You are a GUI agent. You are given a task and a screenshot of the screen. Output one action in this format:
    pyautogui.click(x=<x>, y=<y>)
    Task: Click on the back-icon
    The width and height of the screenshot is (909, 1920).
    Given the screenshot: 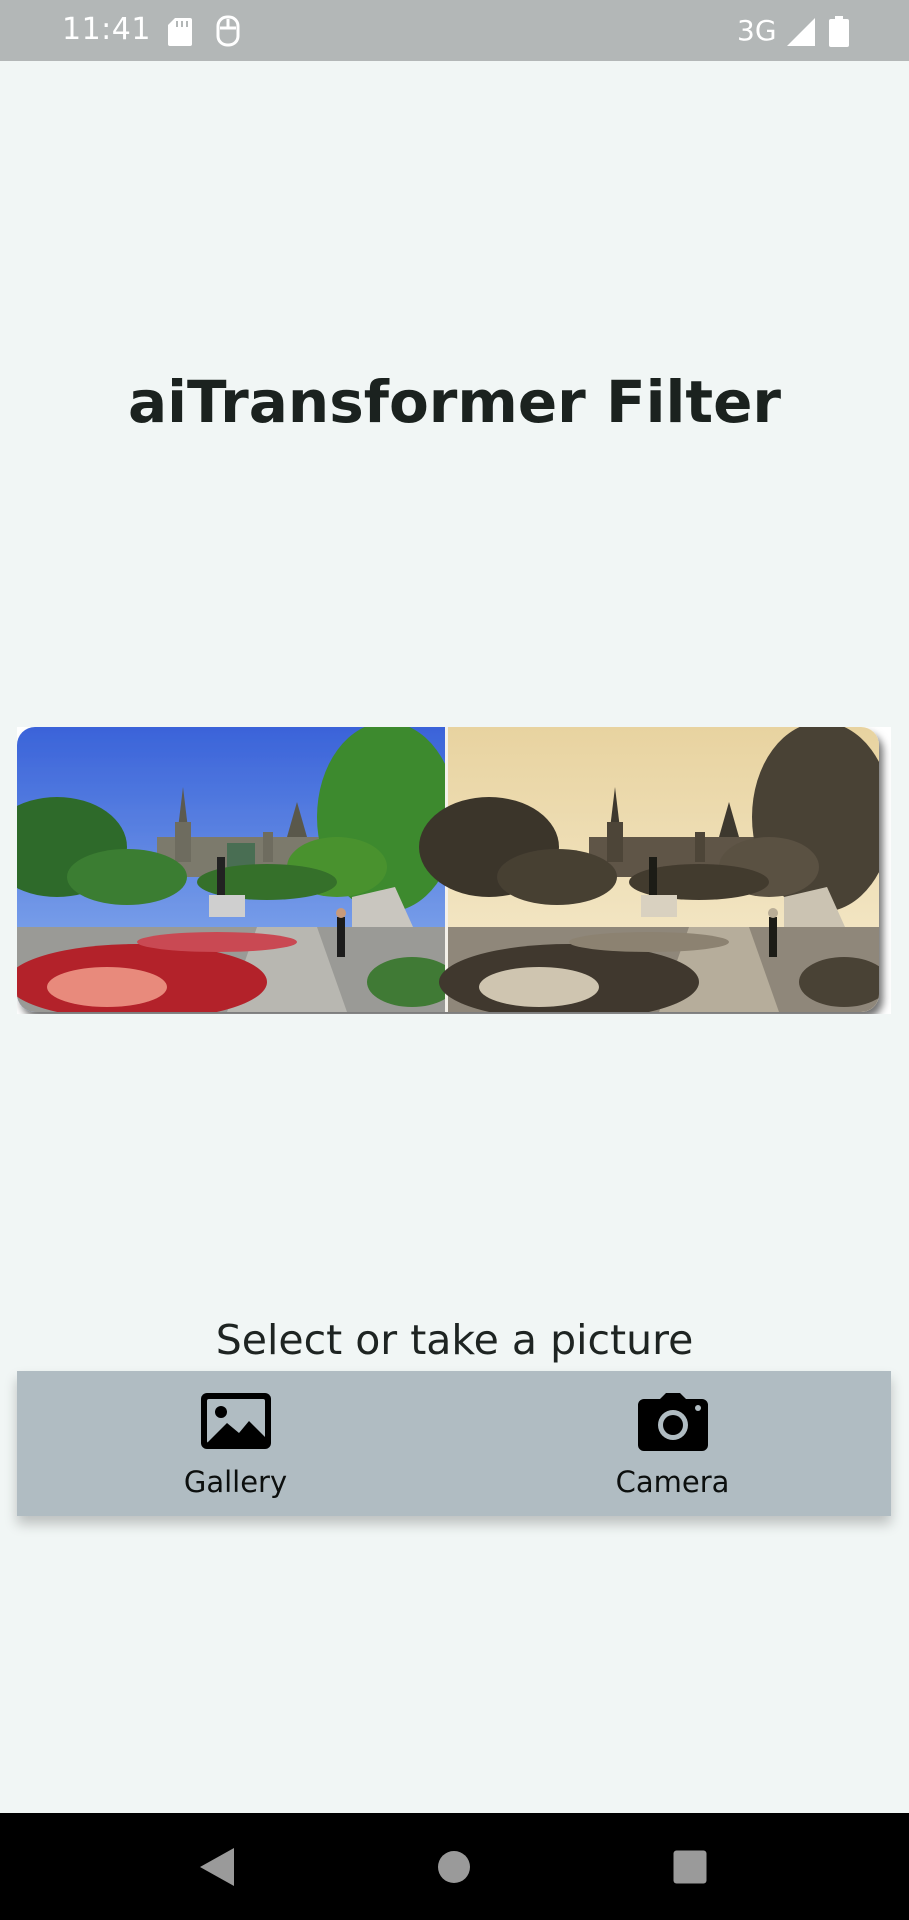 What is the action you would take?
    pyautogui.click(x=217, y=1866)
    